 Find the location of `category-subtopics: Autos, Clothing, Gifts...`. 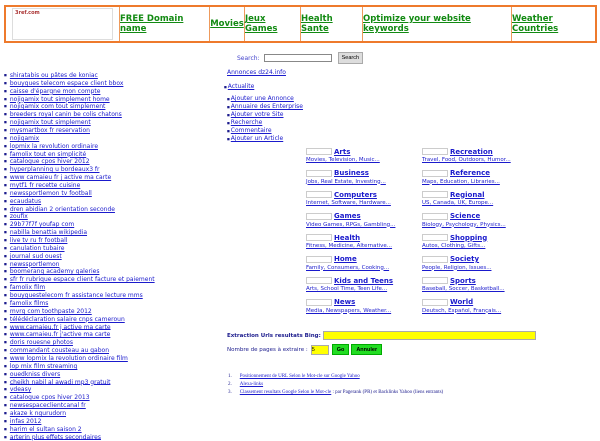

category-subtopics: Autos, Clothing, Gifts... is located at coordinates (453, 246).